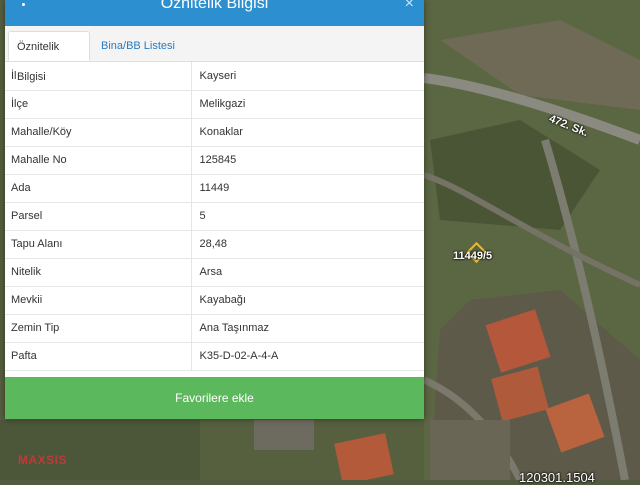 This screenshot has width=640, height=485. I want to click on table-row: İlçe Melikgazi, so click(214, 104).